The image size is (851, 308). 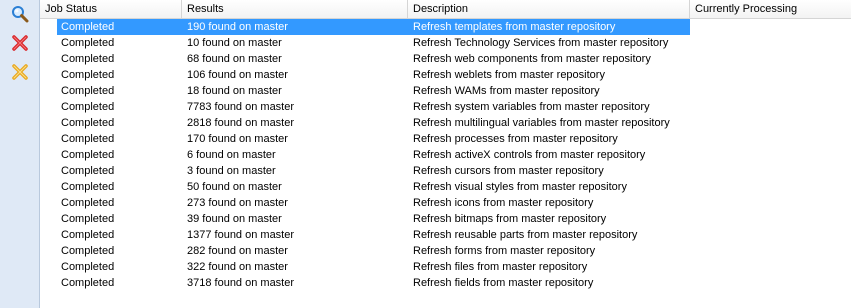 What do you see at coordinates (111, 9) in the screenshot?
I see `column-header-job-status: Job Status` at bounding box center [111, 9].